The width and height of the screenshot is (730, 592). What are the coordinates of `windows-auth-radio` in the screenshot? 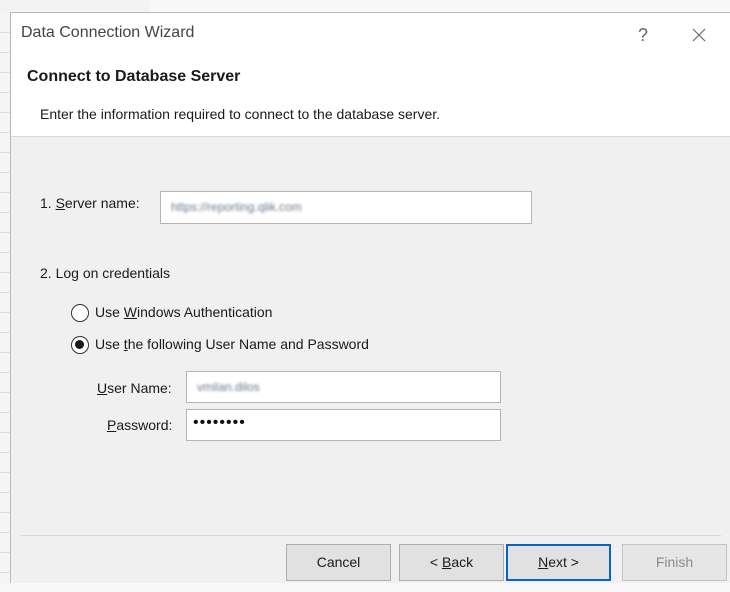 It's located at (80, 313).